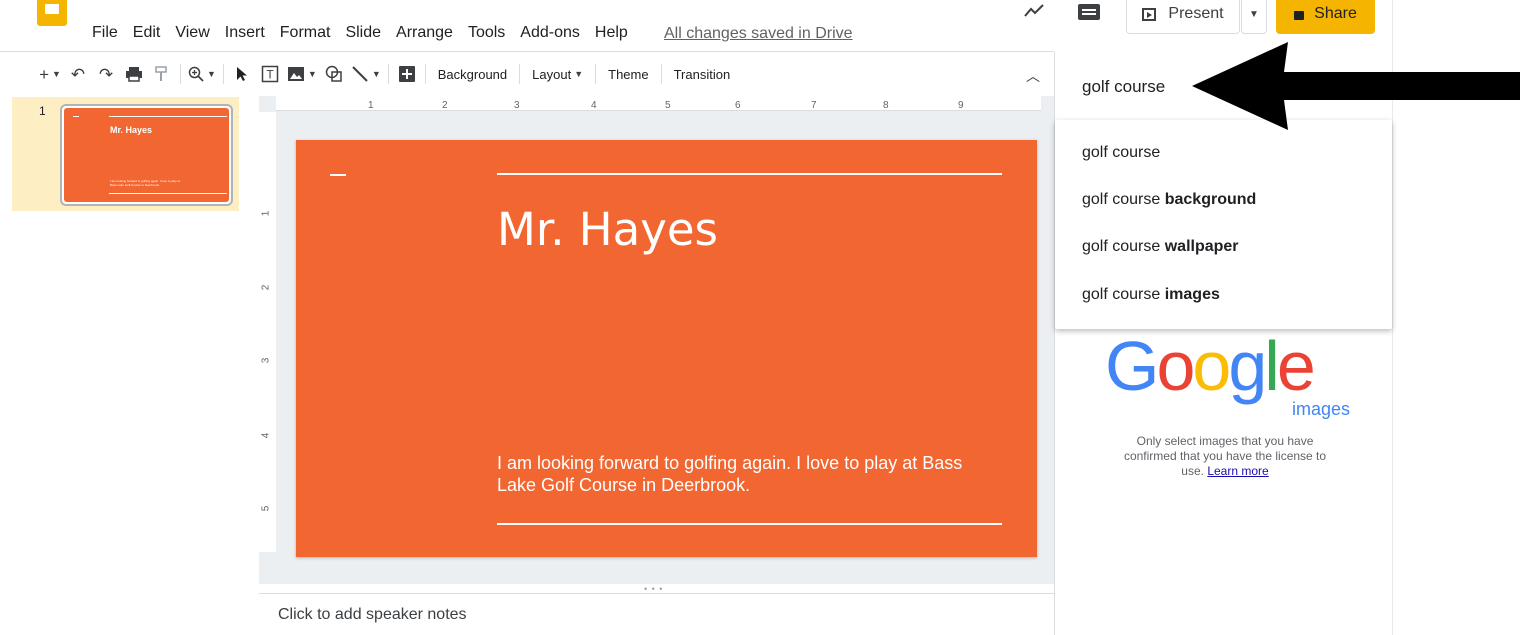 This screenshot has width=1526, height=635. Describe the element at coordinates (1034, 11) in the screenshot. I see `activity-trend-icon` at that location.